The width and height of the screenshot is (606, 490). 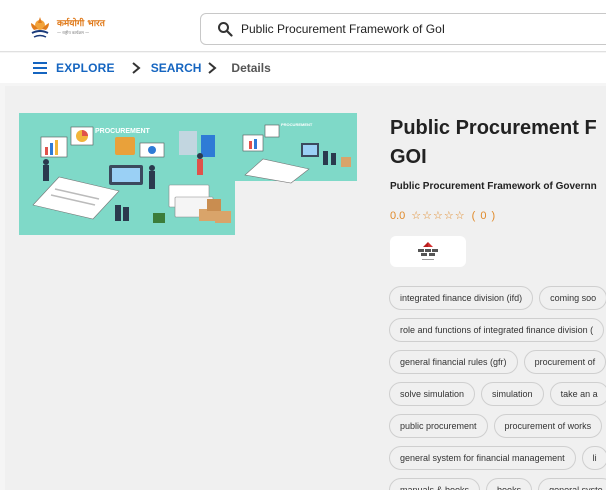 I want to click on menu-icon, so click(x=40, y=68).